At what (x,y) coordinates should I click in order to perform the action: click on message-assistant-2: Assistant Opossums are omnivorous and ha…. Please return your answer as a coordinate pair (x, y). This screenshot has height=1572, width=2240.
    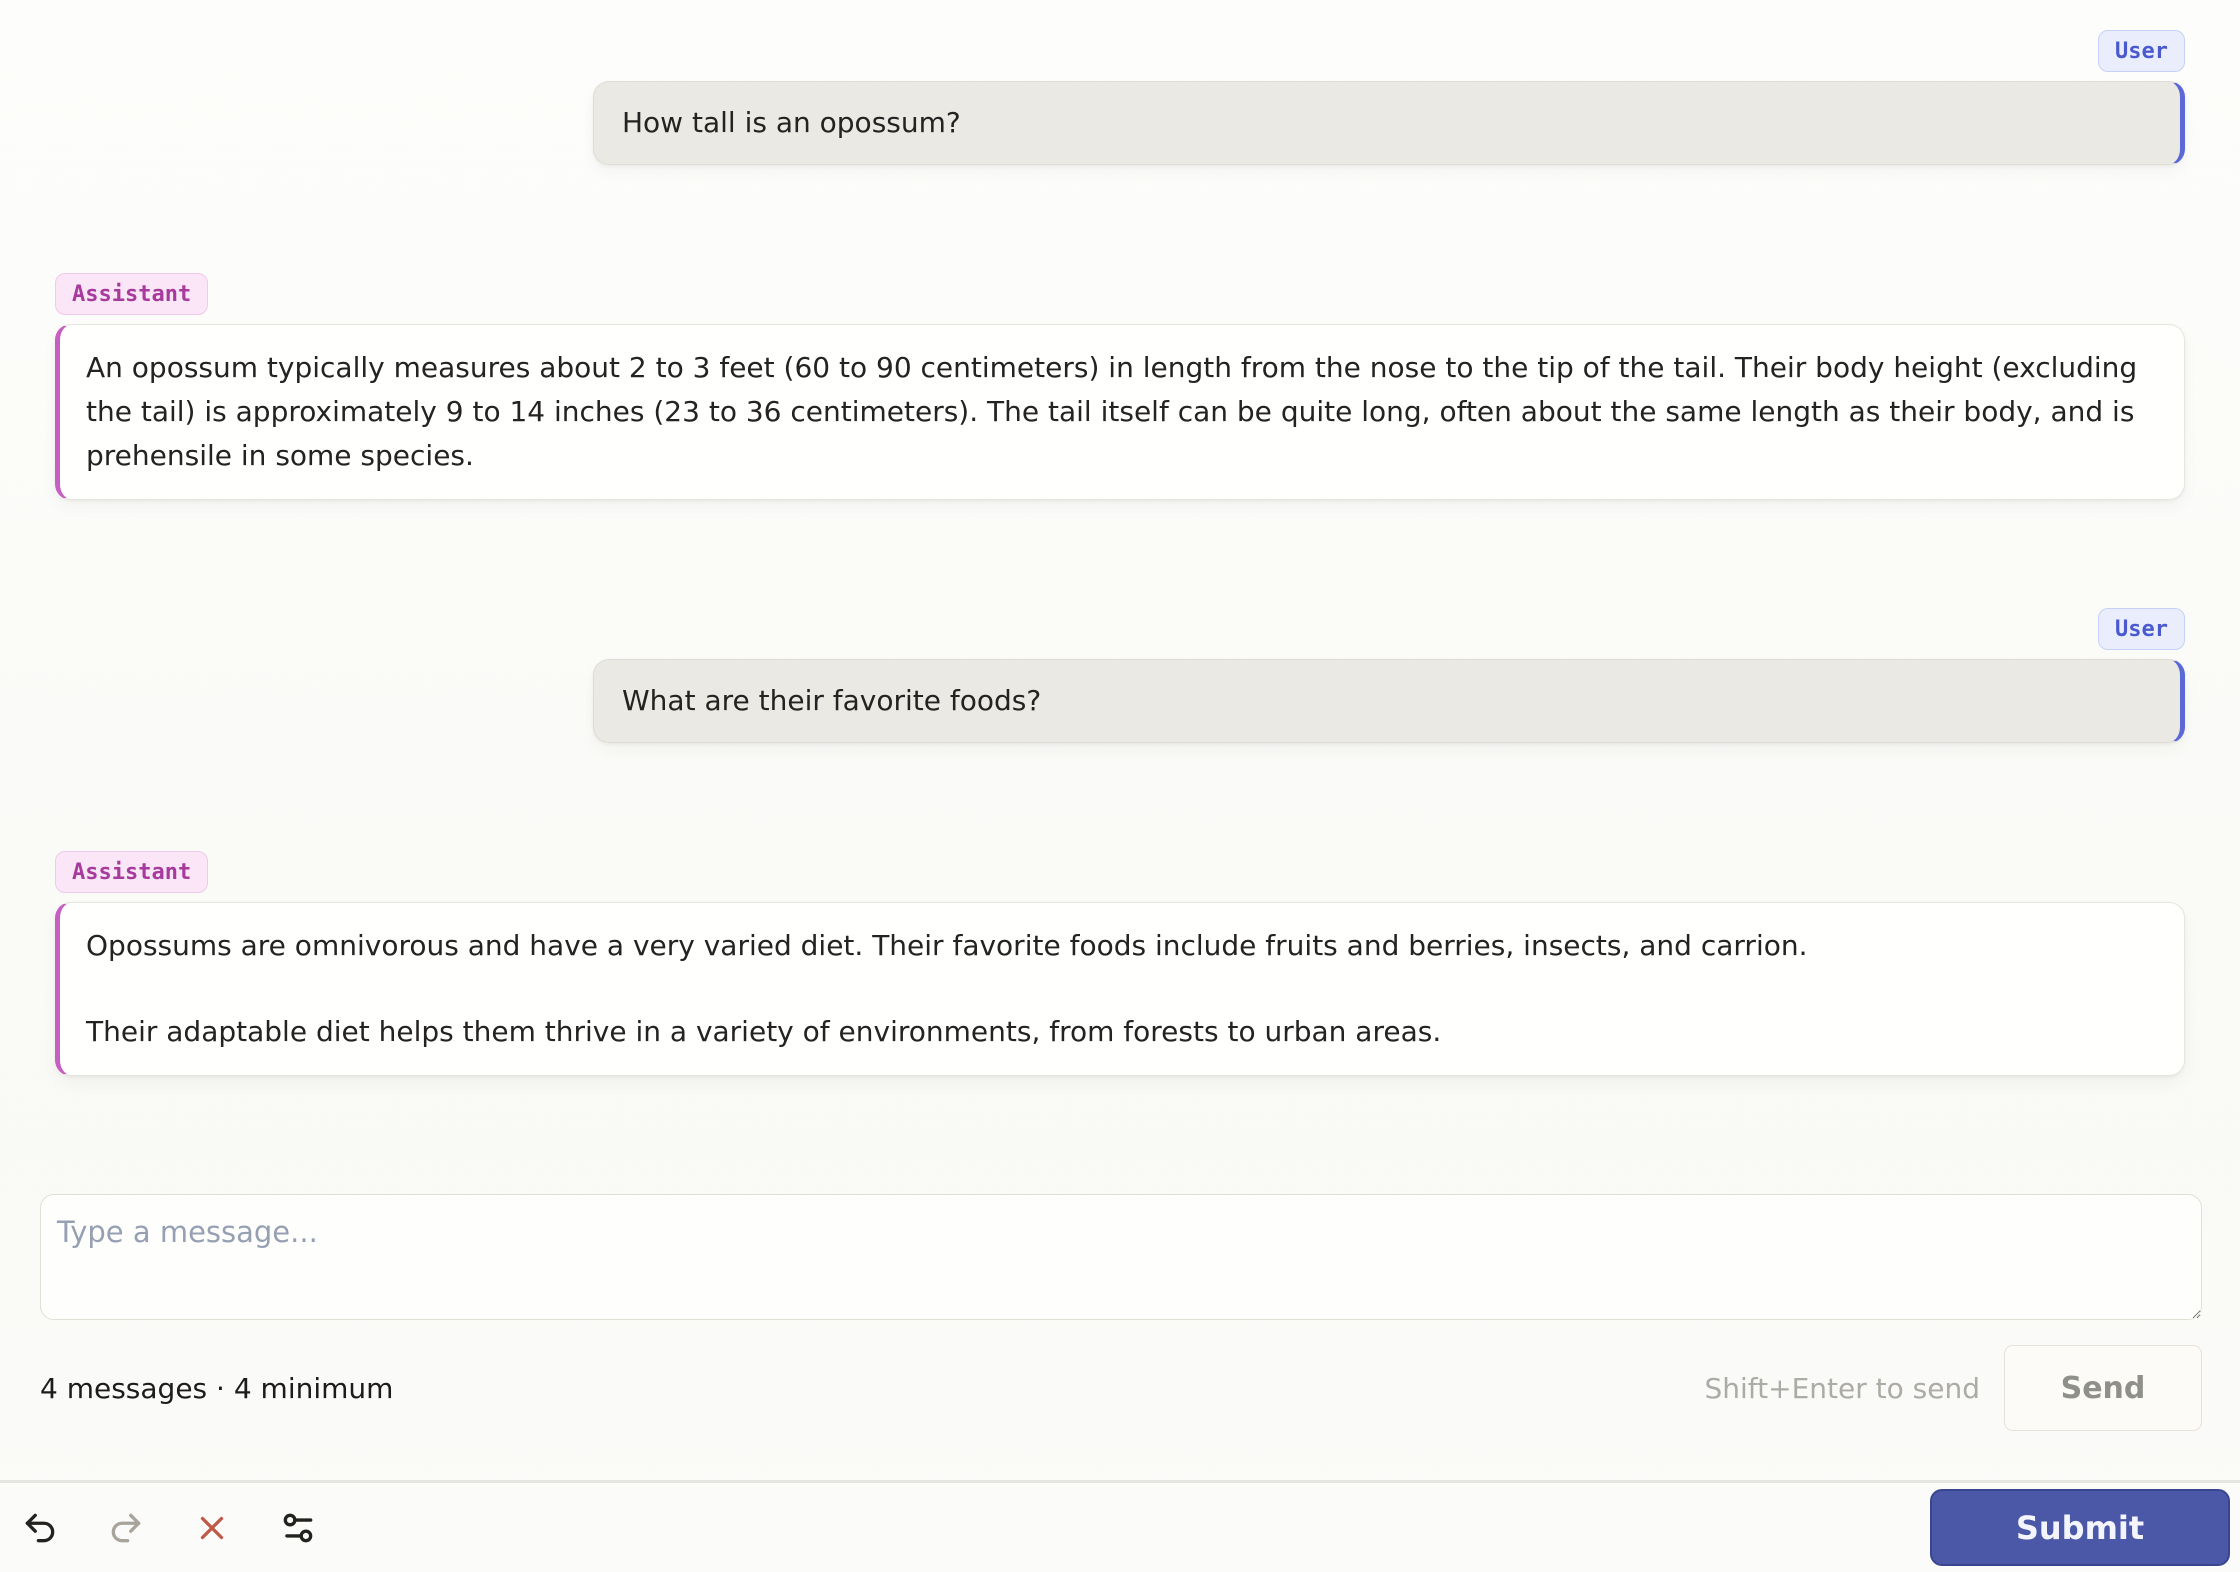
    Looking at the image, I should click on (1120, 963).